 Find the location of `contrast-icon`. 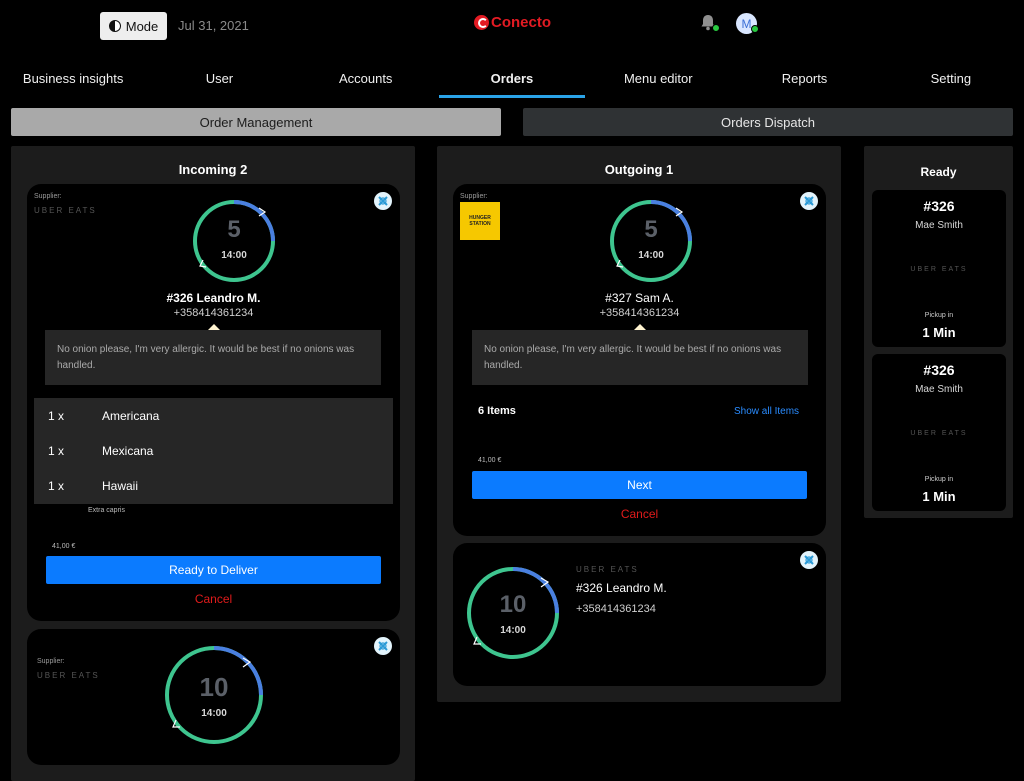

contrast-icon is located at coordinates (114, 26).